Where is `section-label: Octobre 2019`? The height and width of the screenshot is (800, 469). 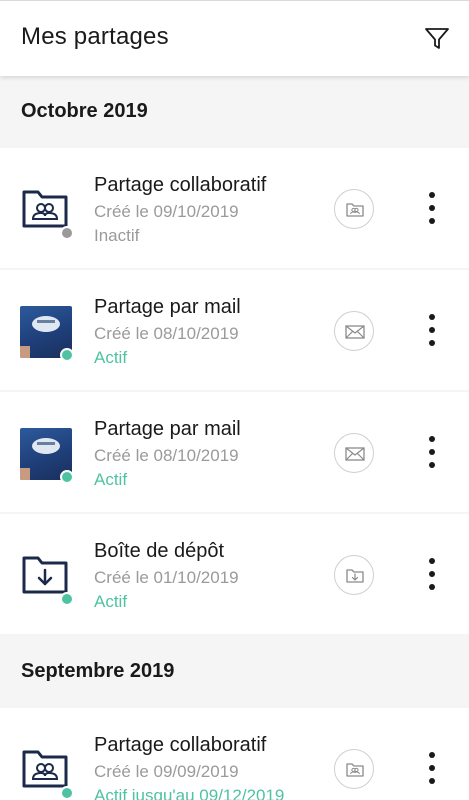
section-label: Octobre 2019 is located at coordinates (84, 111).